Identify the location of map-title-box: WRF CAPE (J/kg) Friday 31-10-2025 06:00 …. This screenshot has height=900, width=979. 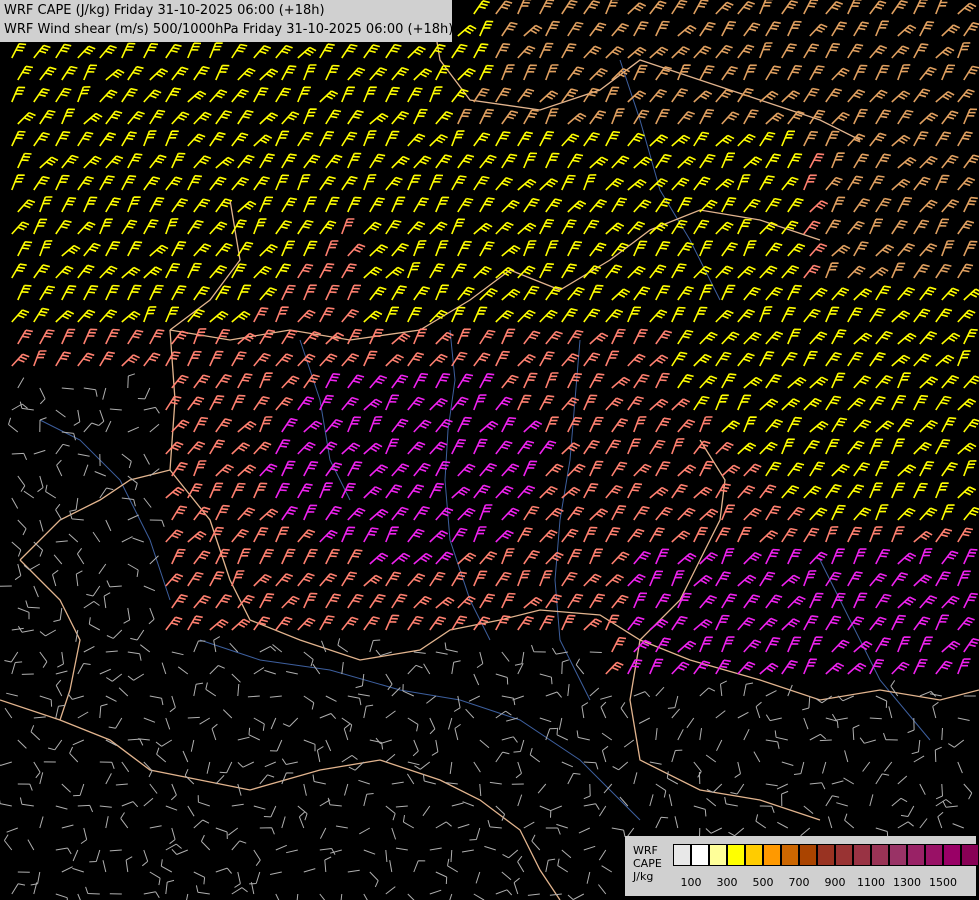
(227, 21).